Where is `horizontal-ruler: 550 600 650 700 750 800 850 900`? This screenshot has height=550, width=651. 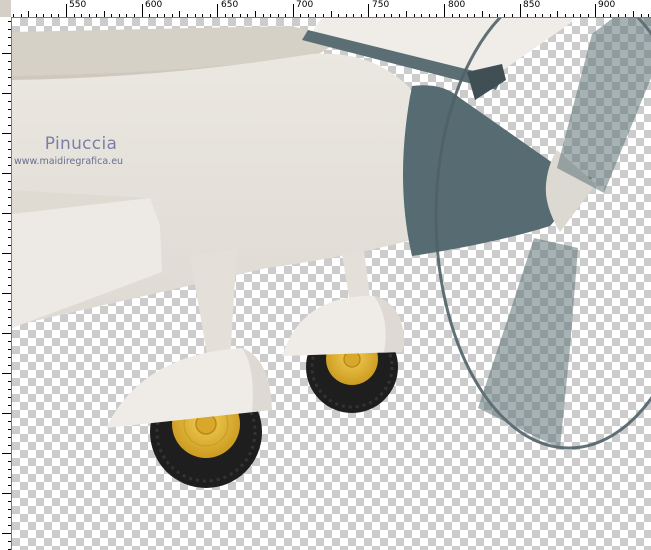 horizontal-ruler: 550 600 650 700 750 800 850 900 is located at coordinates (331, 9).